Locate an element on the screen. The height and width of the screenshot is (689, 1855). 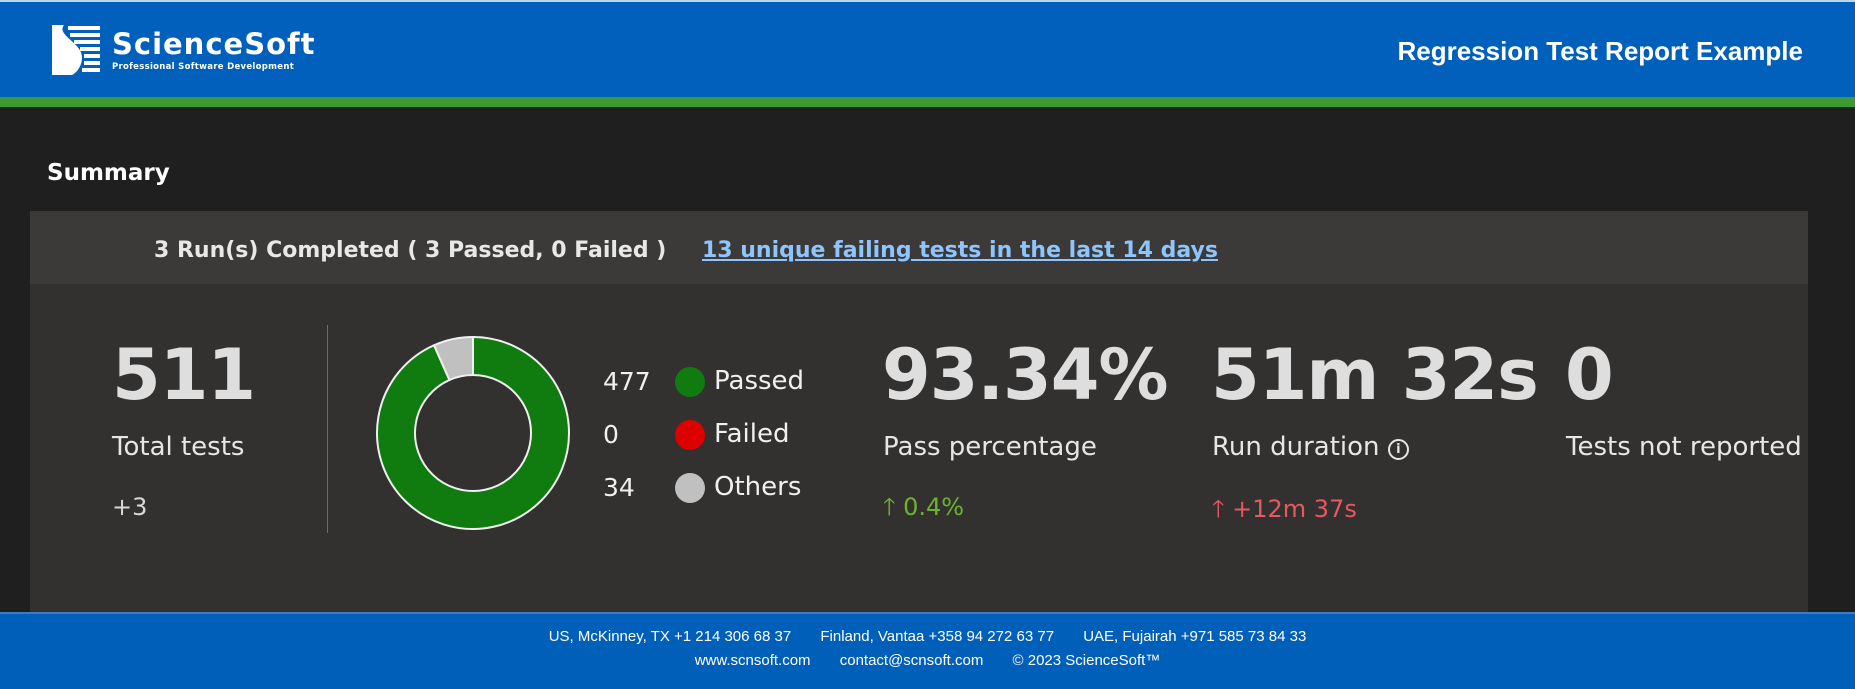
legend-label-failed: Failed is located at coordinates (752, 434).